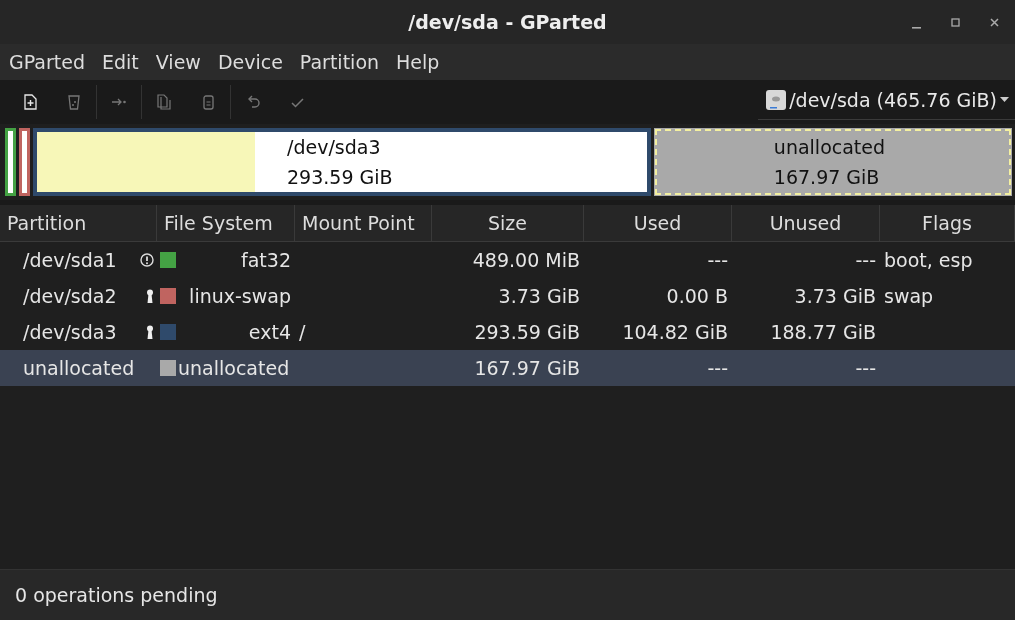 Image resolution: width=1015 pixels, height=620 pixels. What do you see at coordinates (164, 102) in the screenshot?
I see `copy-icon` at bounding box center [164, 102].